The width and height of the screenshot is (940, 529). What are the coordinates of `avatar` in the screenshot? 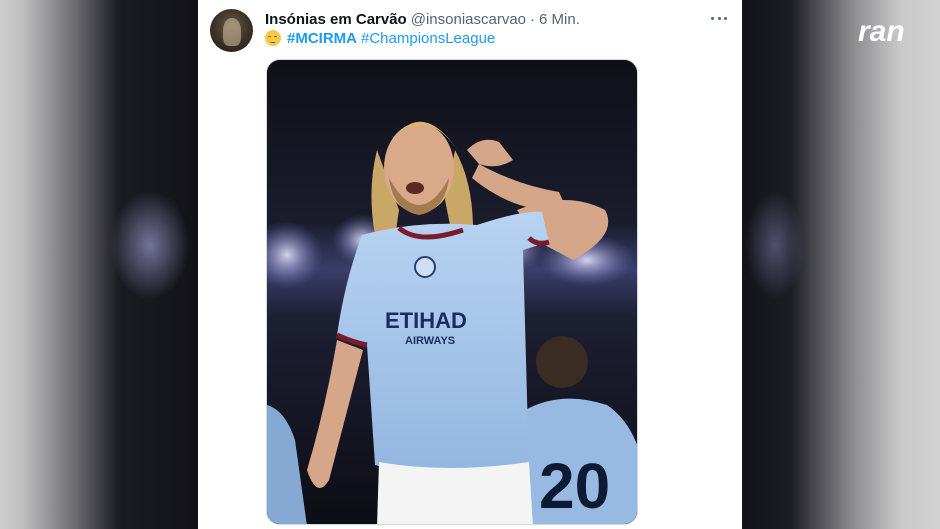 It's located at (231, 30).